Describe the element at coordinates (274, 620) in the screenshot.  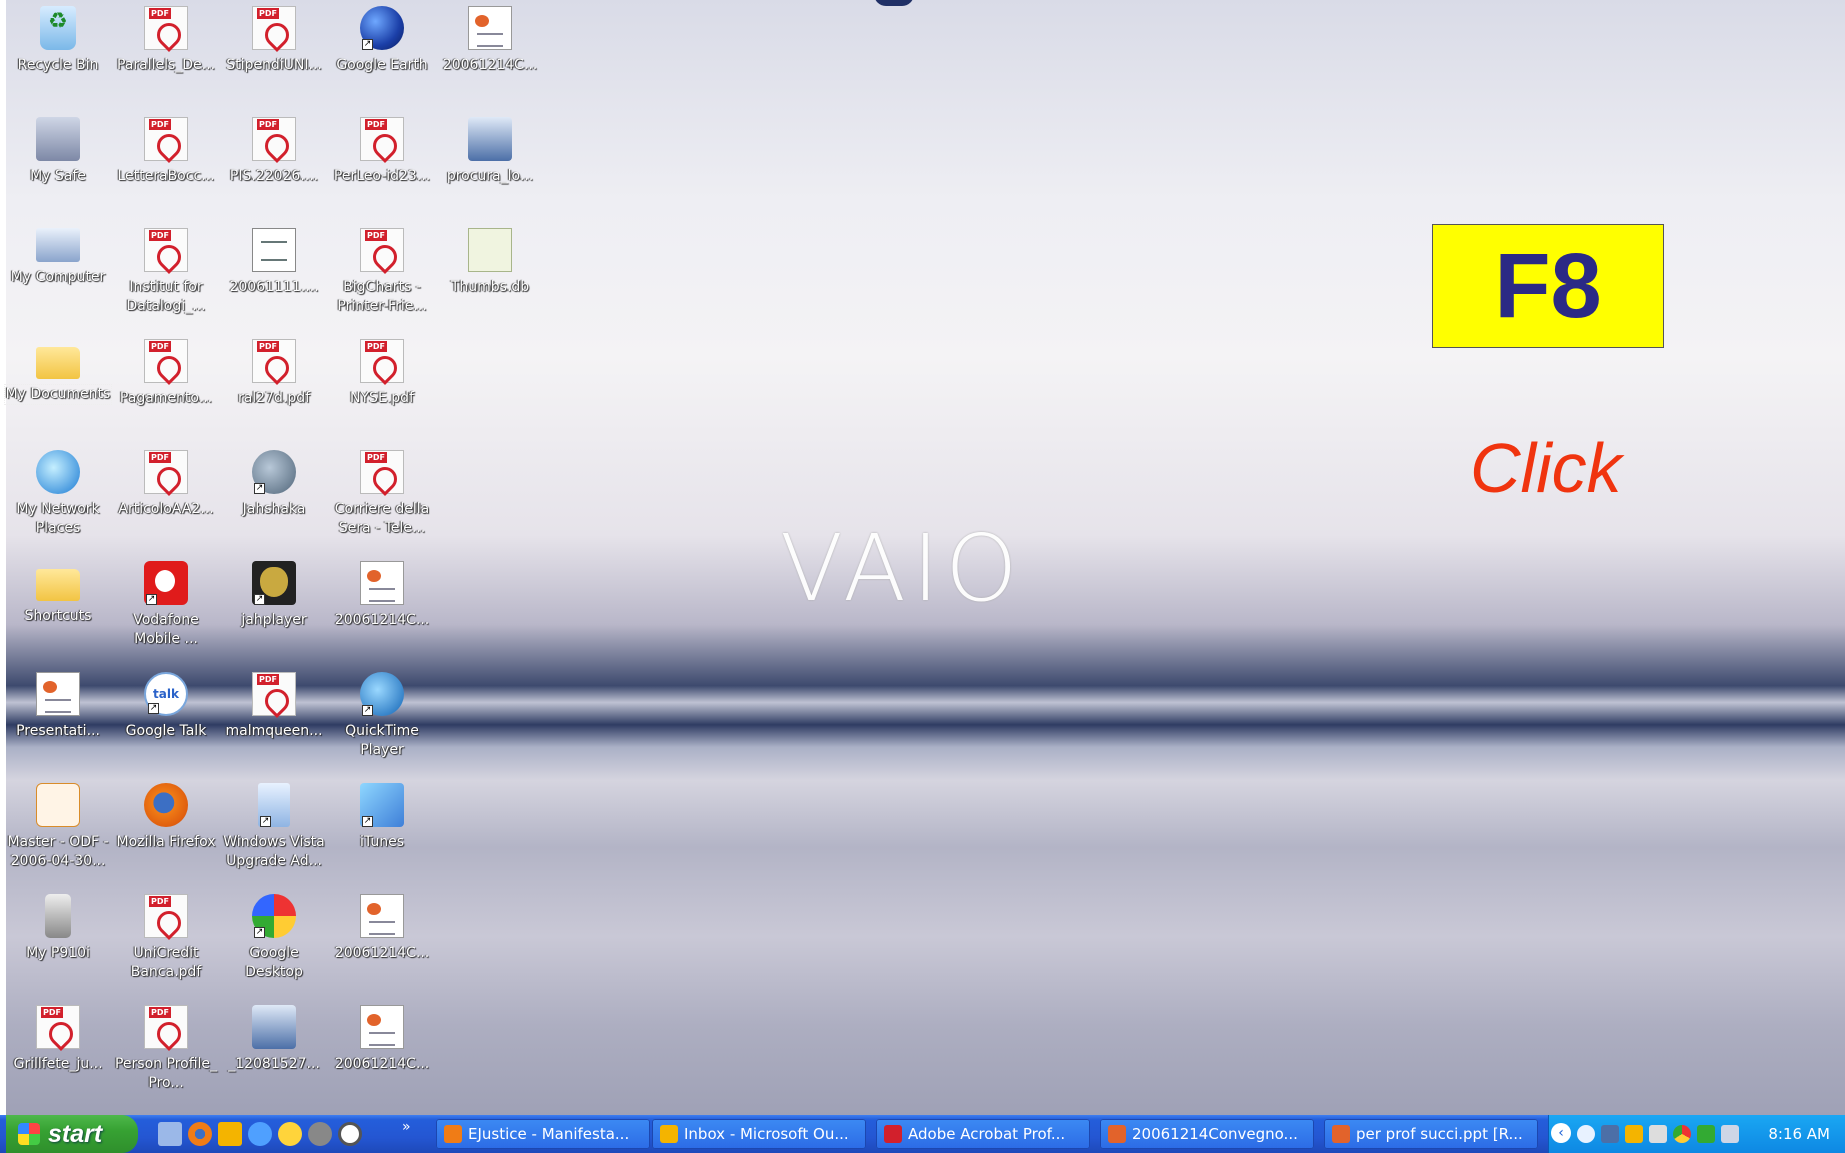
I see `desktop-icon-label: jahplayer` at that location.